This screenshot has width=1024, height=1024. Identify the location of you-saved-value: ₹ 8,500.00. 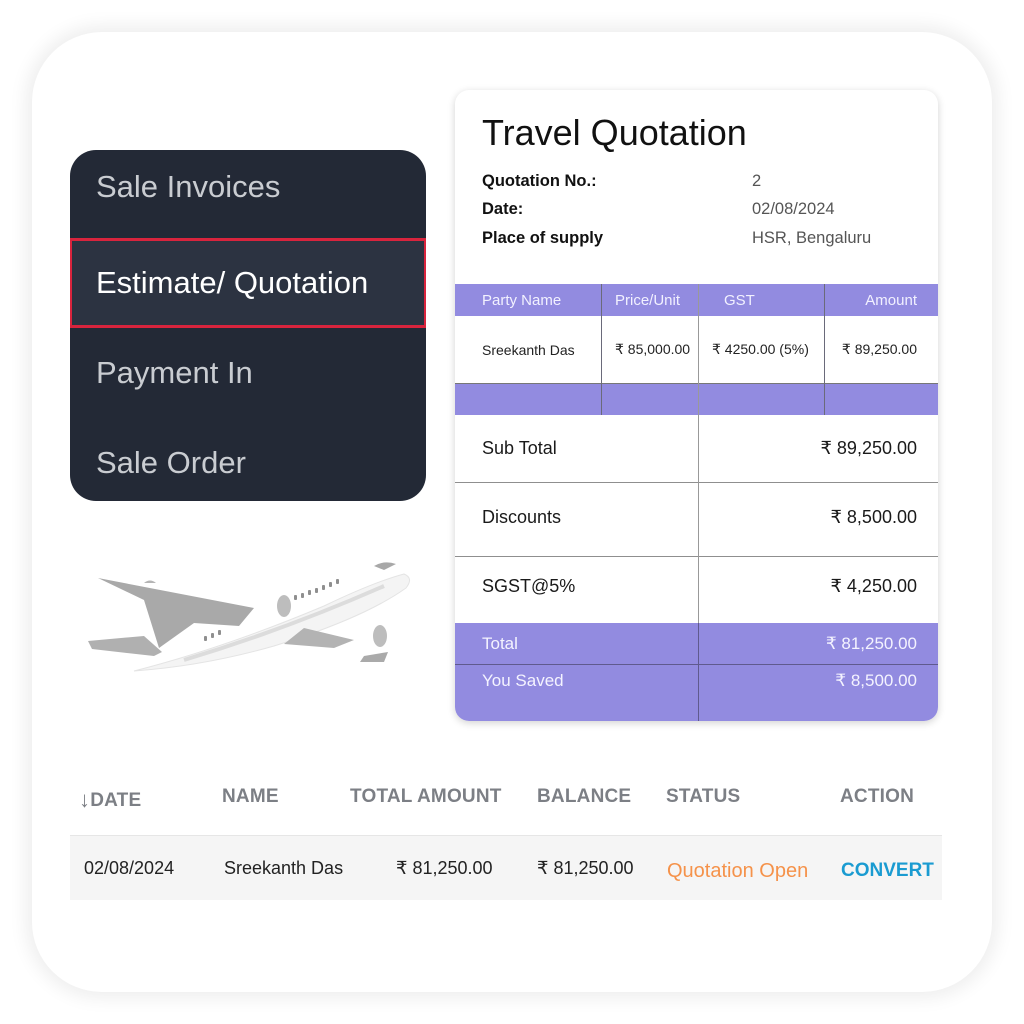
(876, 680).